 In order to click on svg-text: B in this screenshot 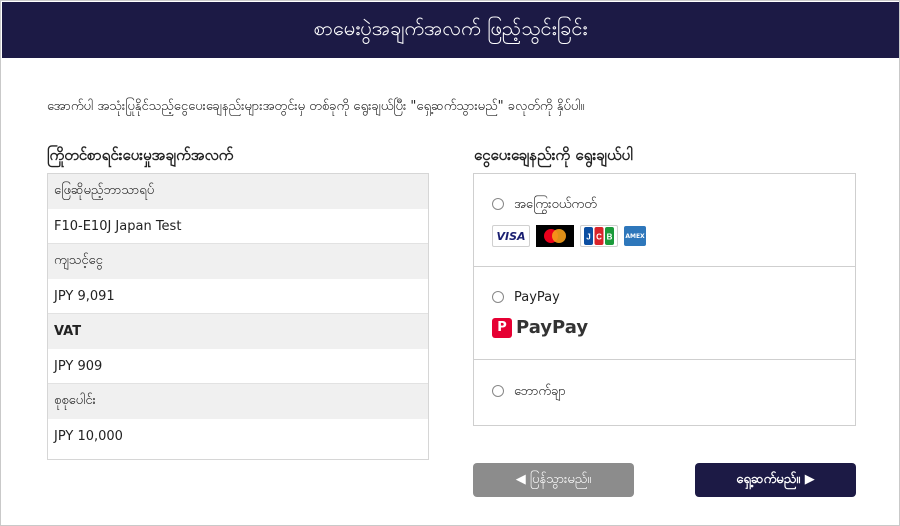, I will do `click(610, 237)`.